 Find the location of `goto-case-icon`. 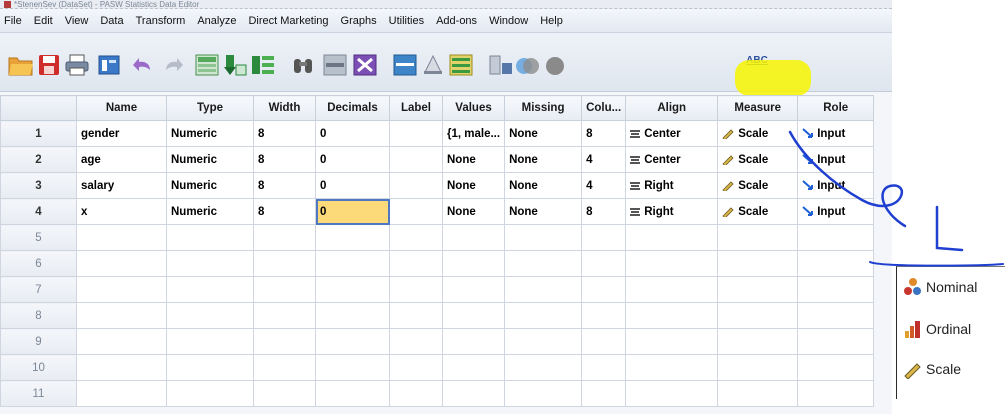

goto-case-icon is located at coordinates (207, 65).